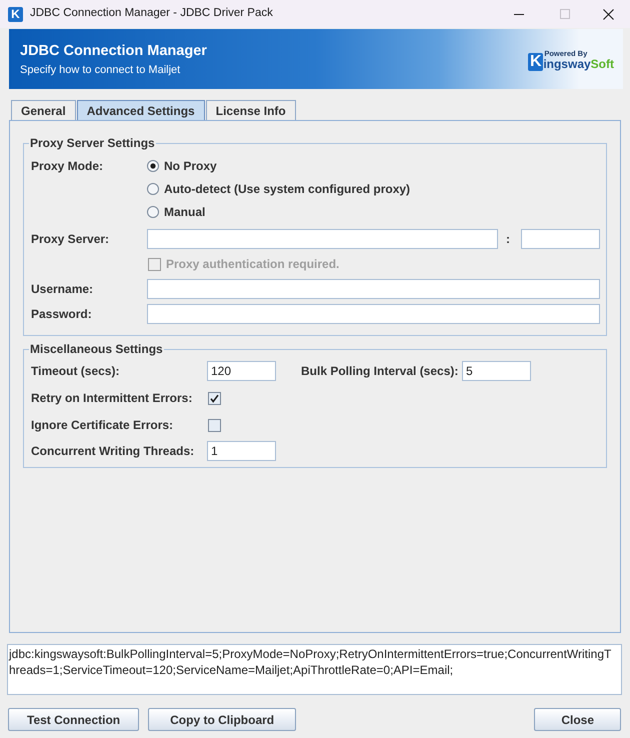 This screenshot has width=630, height=738. I want to click on timeout-field: 120, so click(241, 370).